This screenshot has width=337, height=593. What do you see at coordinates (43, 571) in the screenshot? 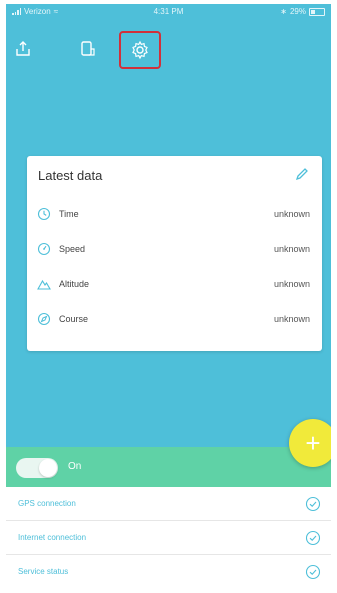
I see `status-label: Service status` at bounding box center [43, 571].